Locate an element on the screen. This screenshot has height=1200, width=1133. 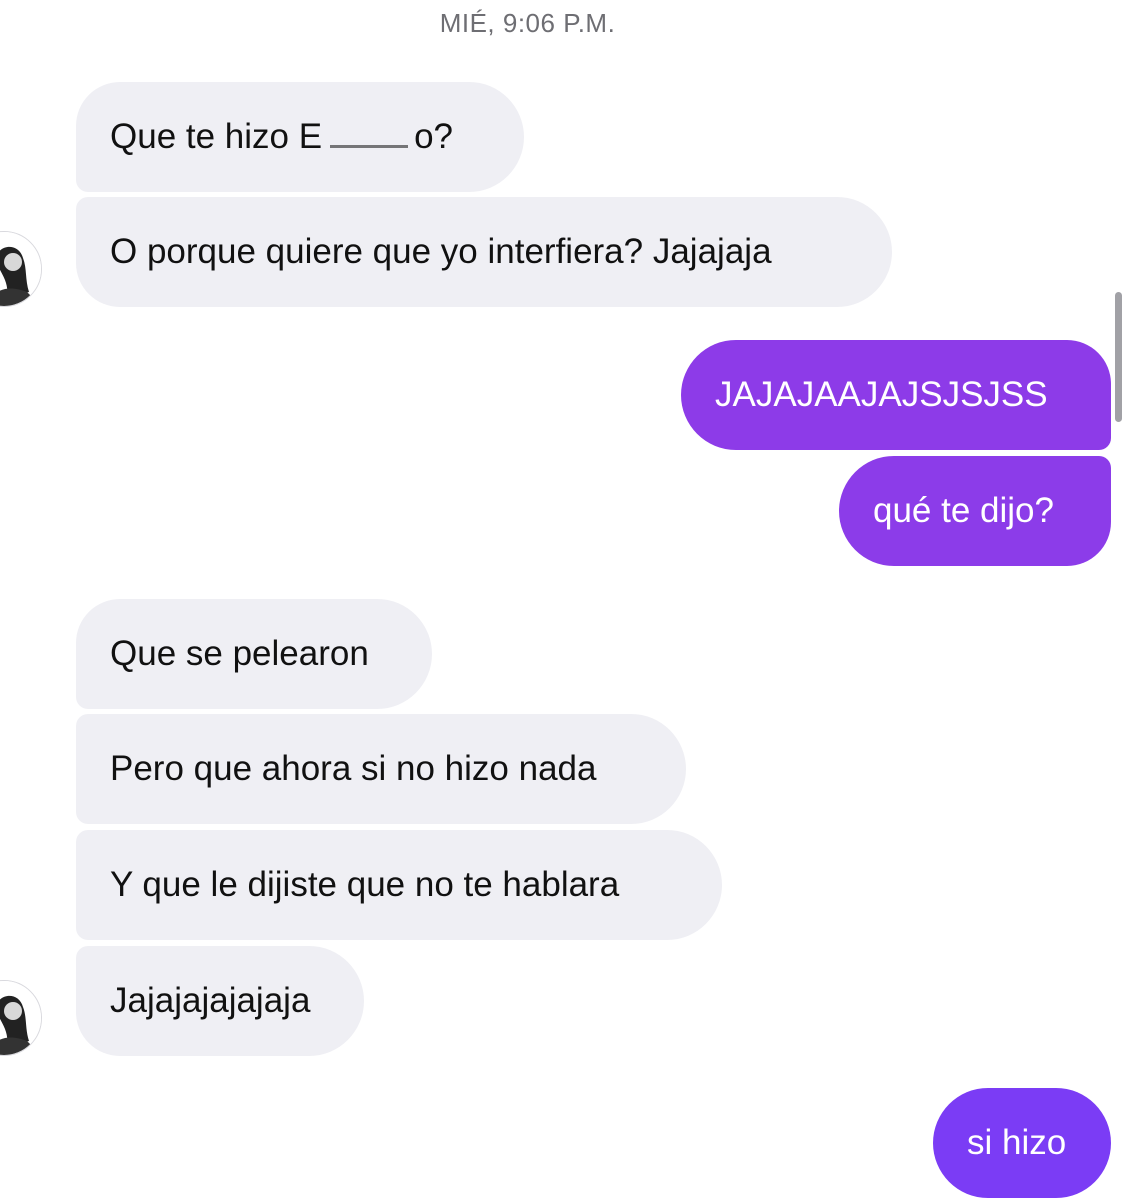
message-bubble-incoming: Jajajajajajaja is located at coordinates (220, 1001).